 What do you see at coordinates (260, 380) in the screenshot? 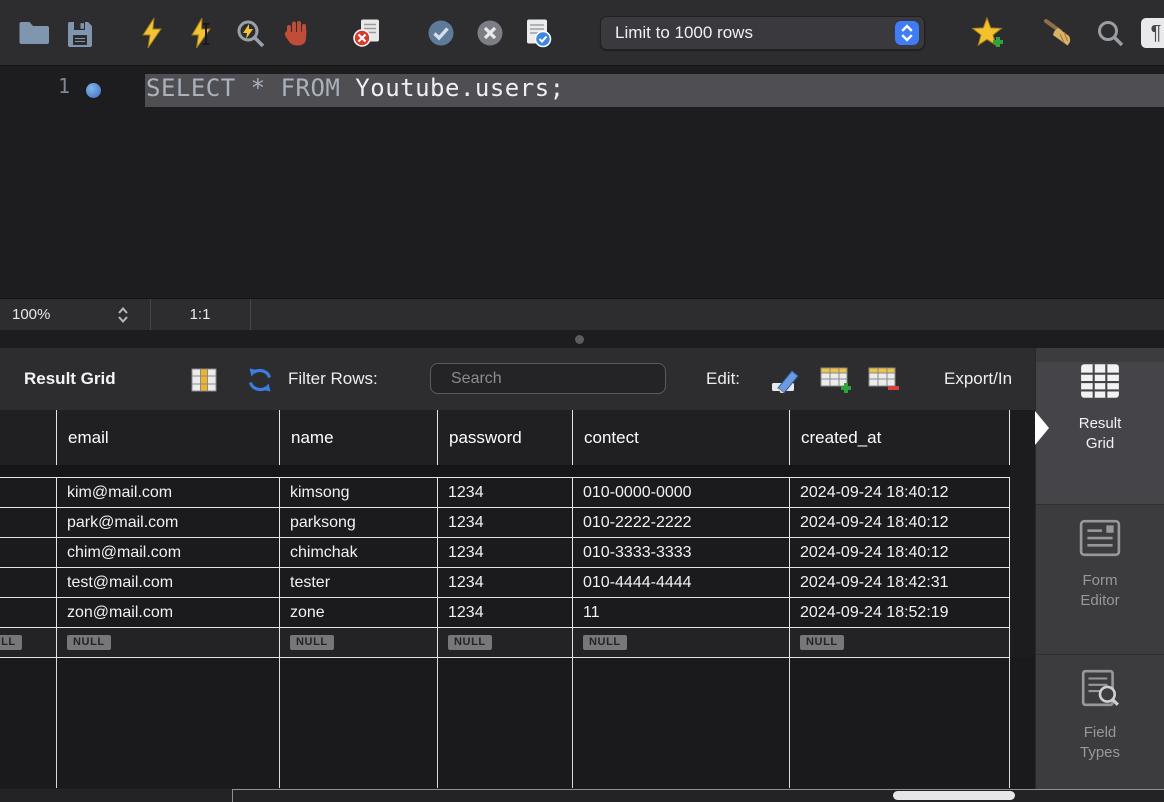
I see `refresh-button` at bounding box center [260, 380].